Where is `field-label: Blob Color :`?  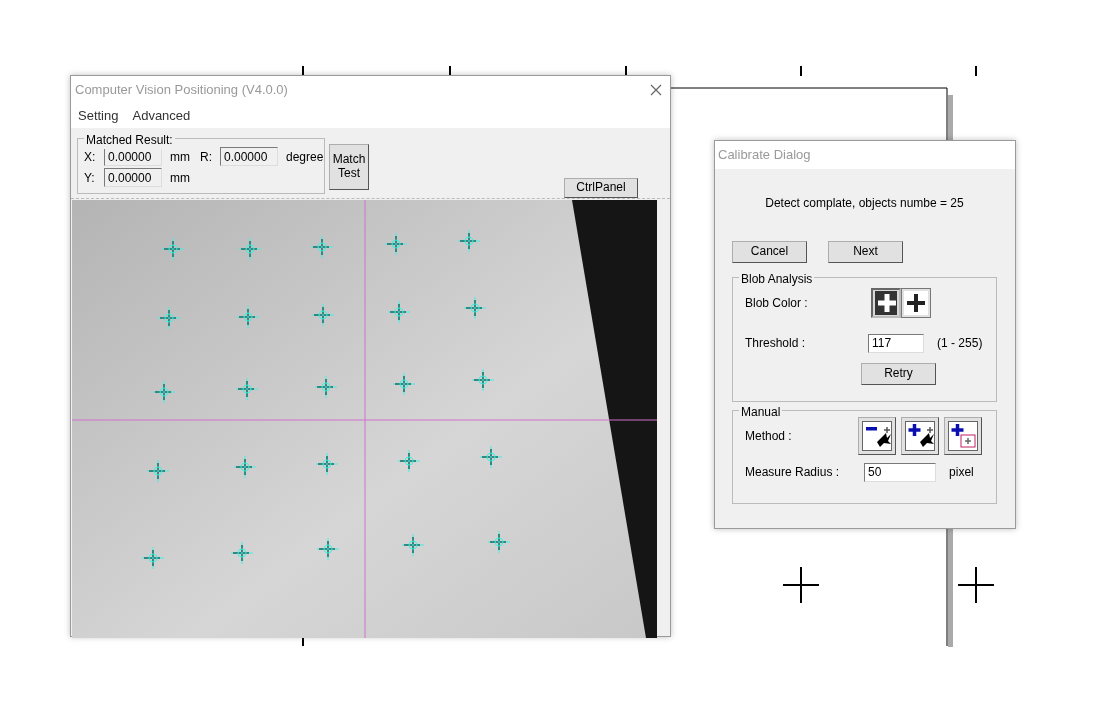 field-label: Blob Color : is located at coordinates (776, 303).